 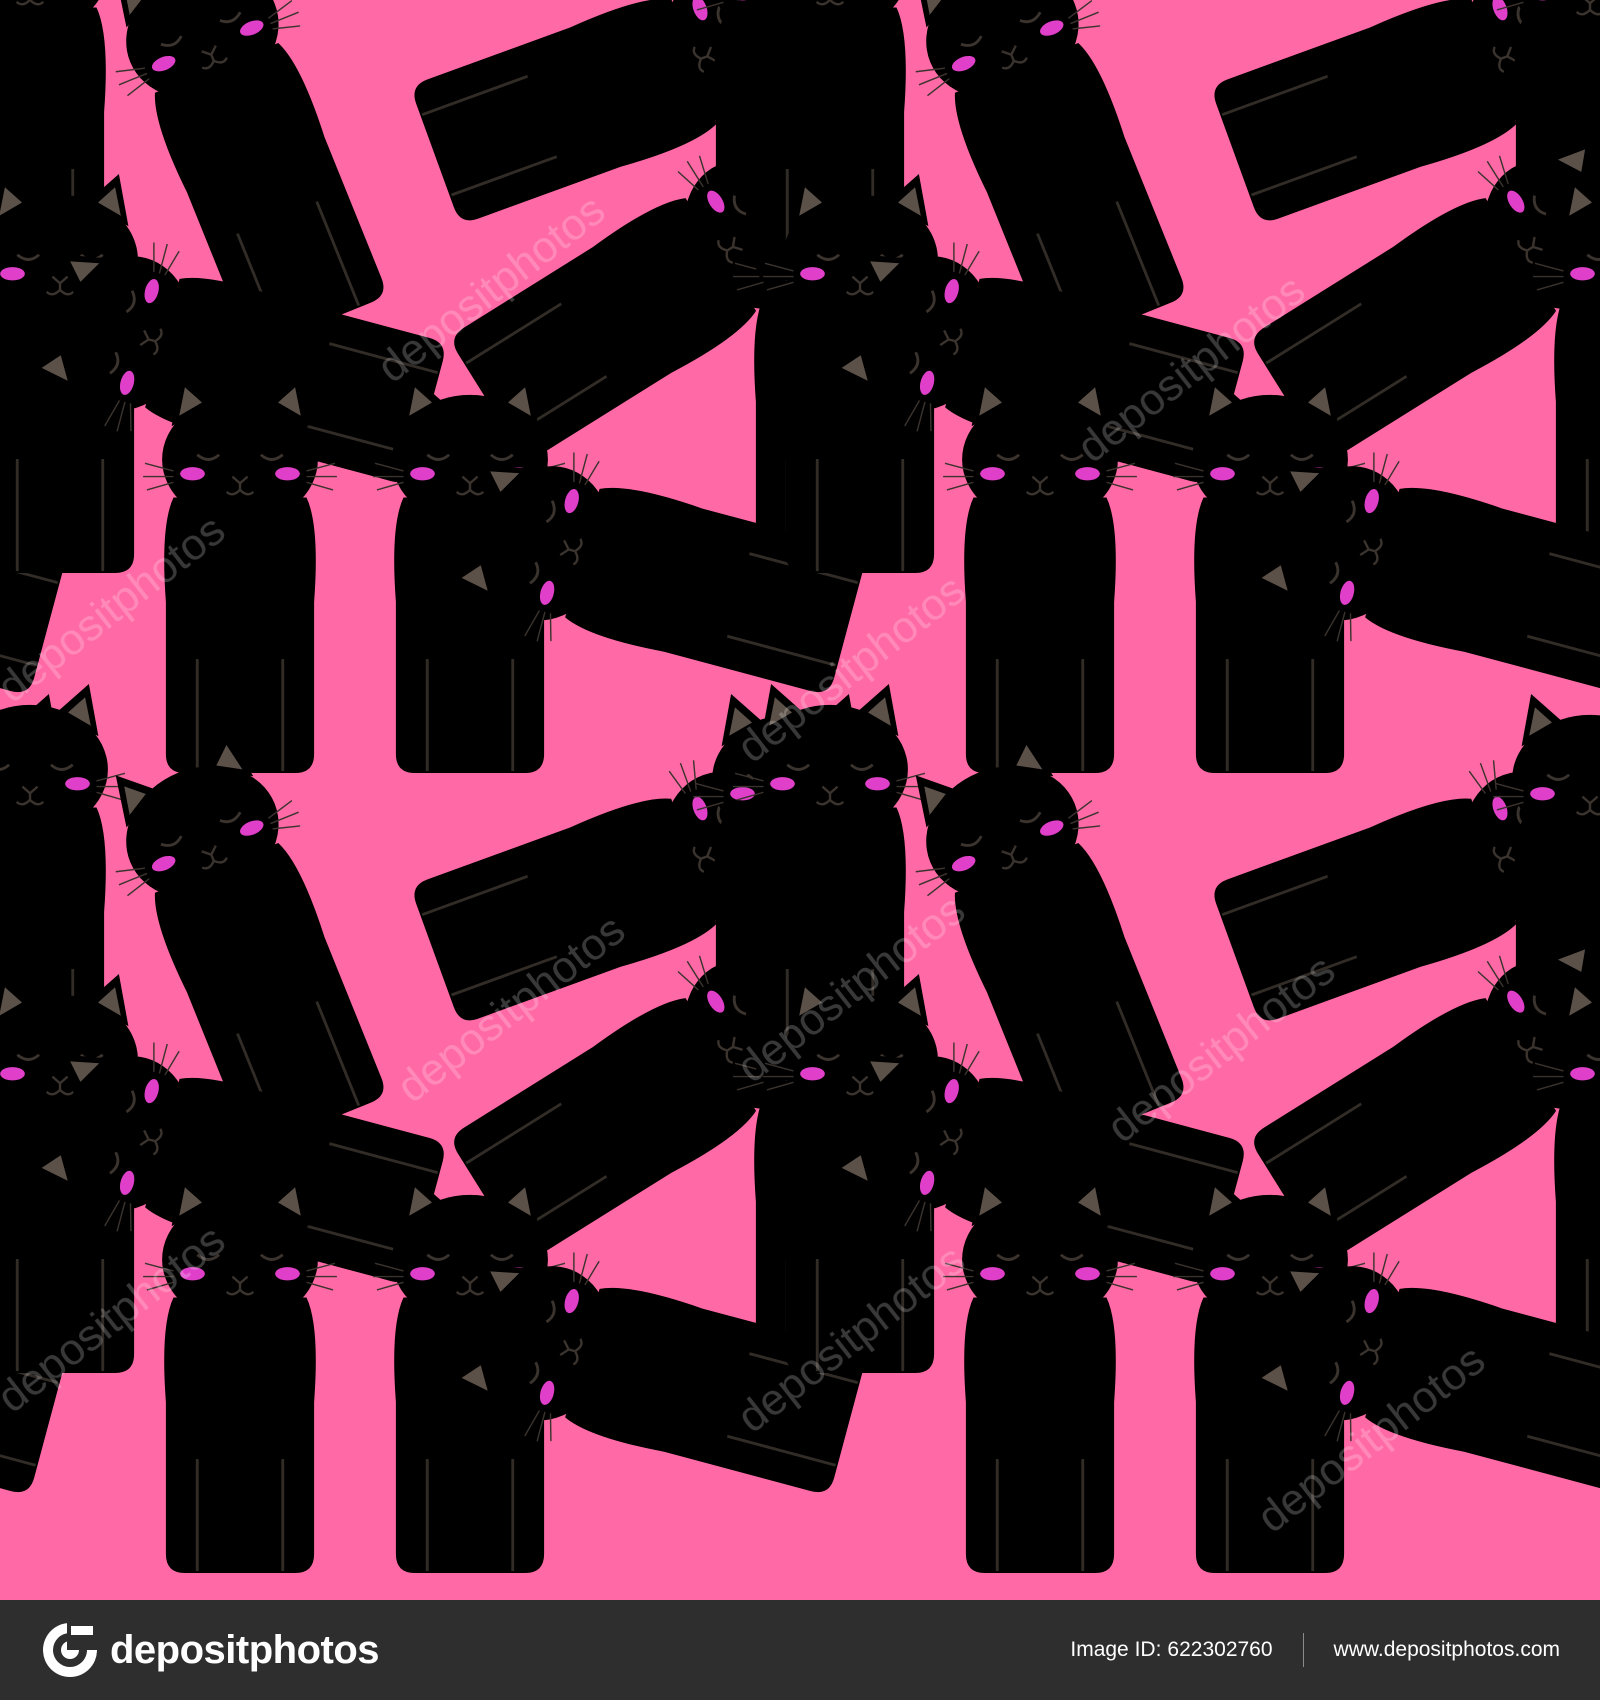 What do you see at coordinates (1303, 1650) in the screenshot?
I see `footer-divider` at bounding box center [1303, 1650].